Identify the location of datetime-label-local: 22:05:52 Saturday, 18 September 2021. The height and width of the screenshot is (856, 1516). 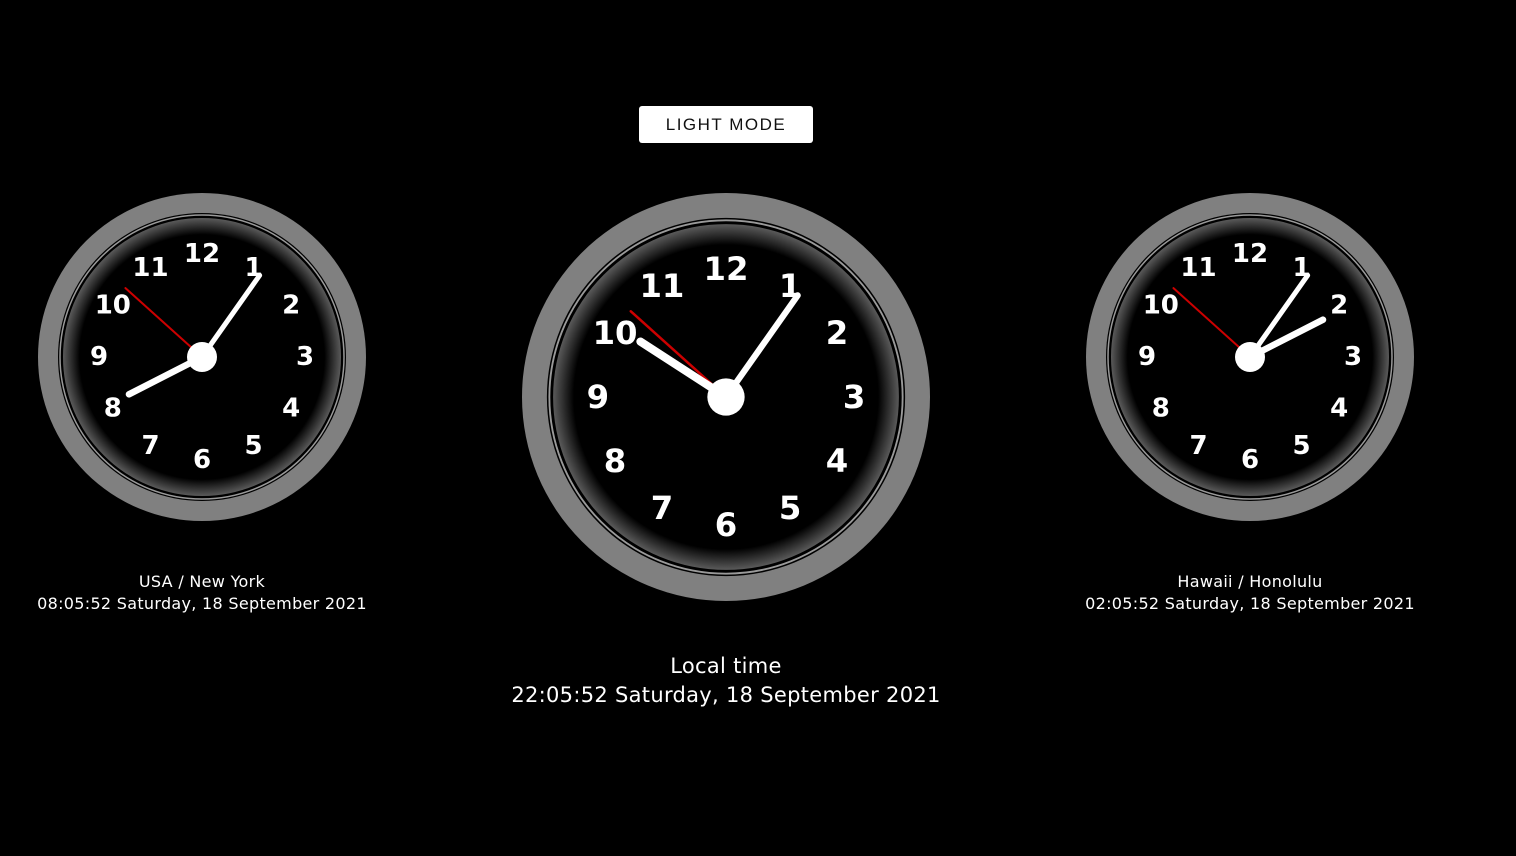
(726, 695).